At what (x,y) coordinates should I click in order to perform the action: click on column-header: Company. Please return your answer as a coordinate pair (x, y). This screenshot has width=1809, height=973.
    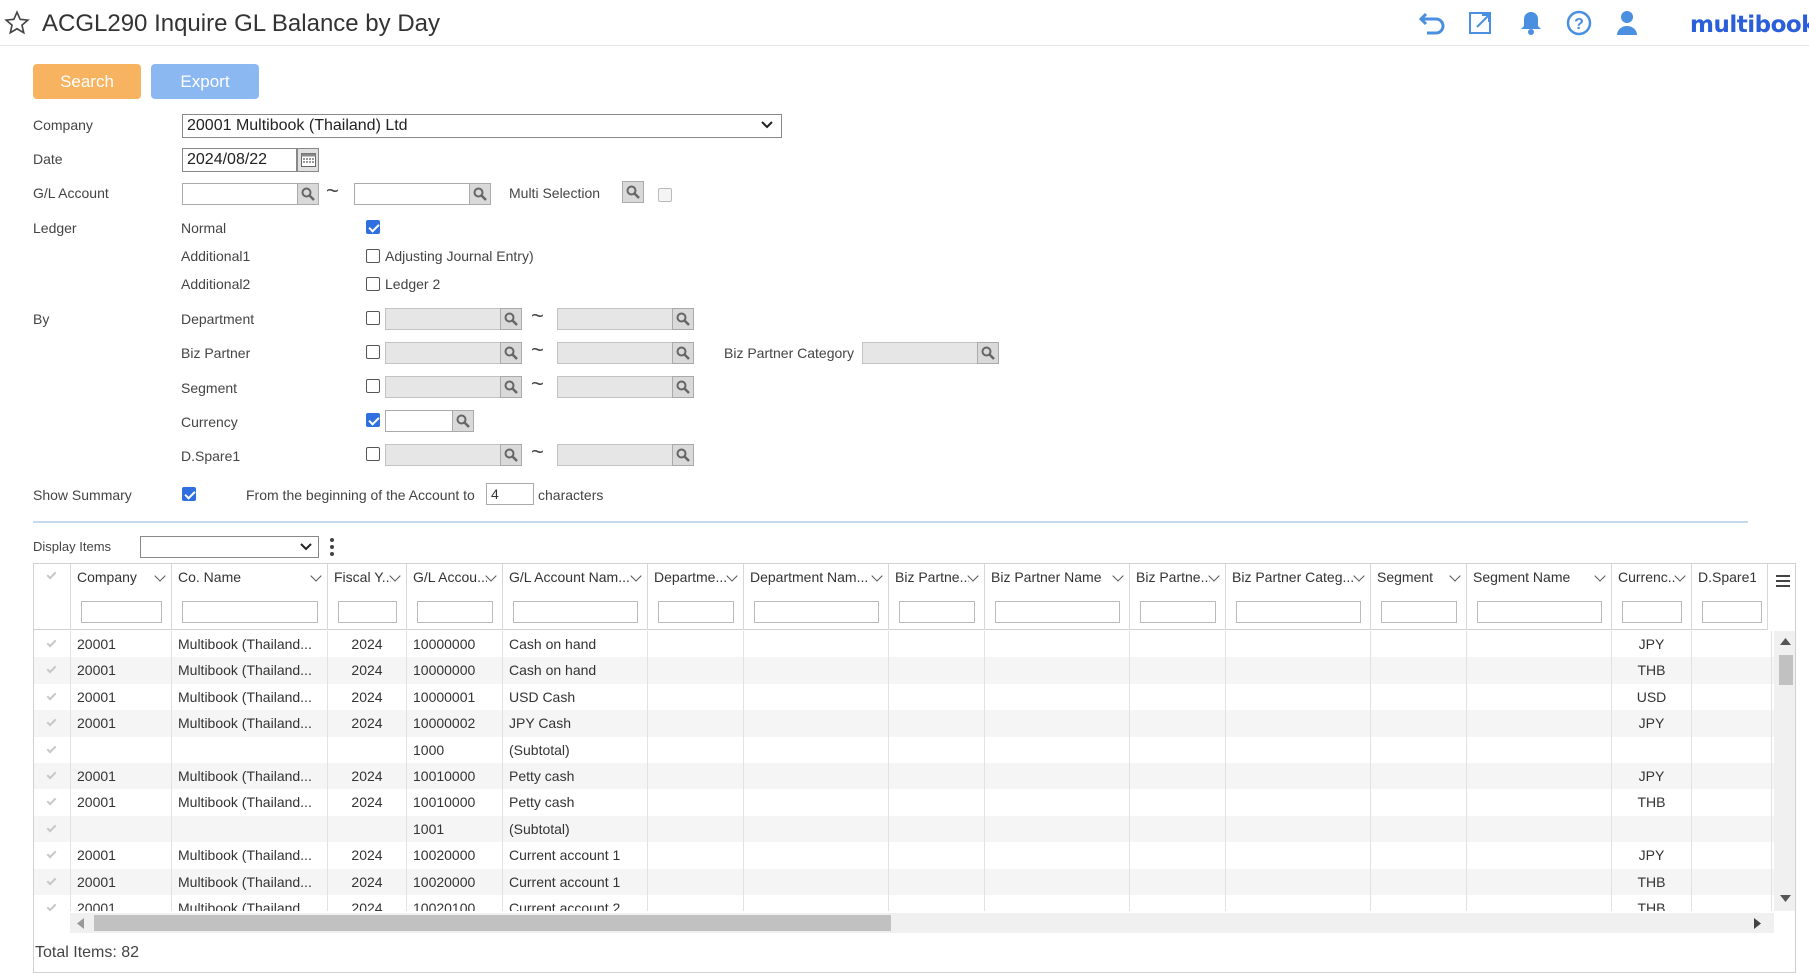
    Looking at the image, I should click on (121, 597).